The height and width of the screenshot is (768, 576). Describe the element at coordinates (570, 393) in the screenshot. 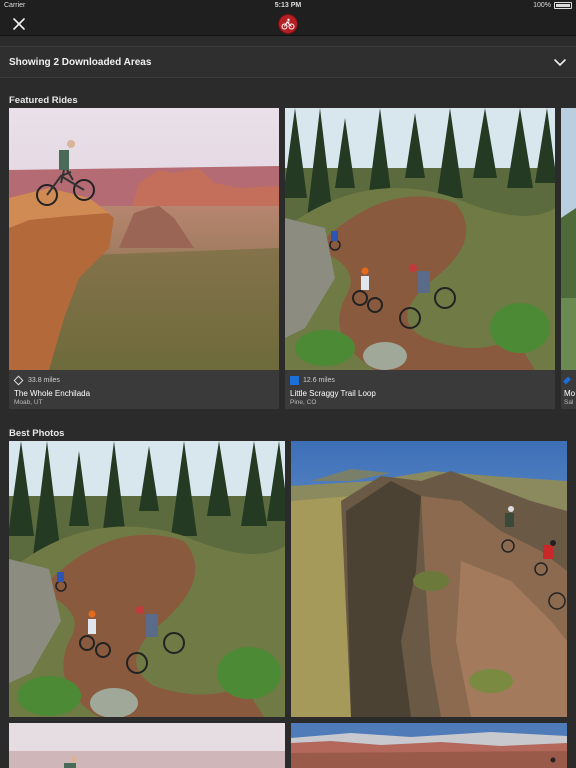

I see `ride-name: Mo` at that location.